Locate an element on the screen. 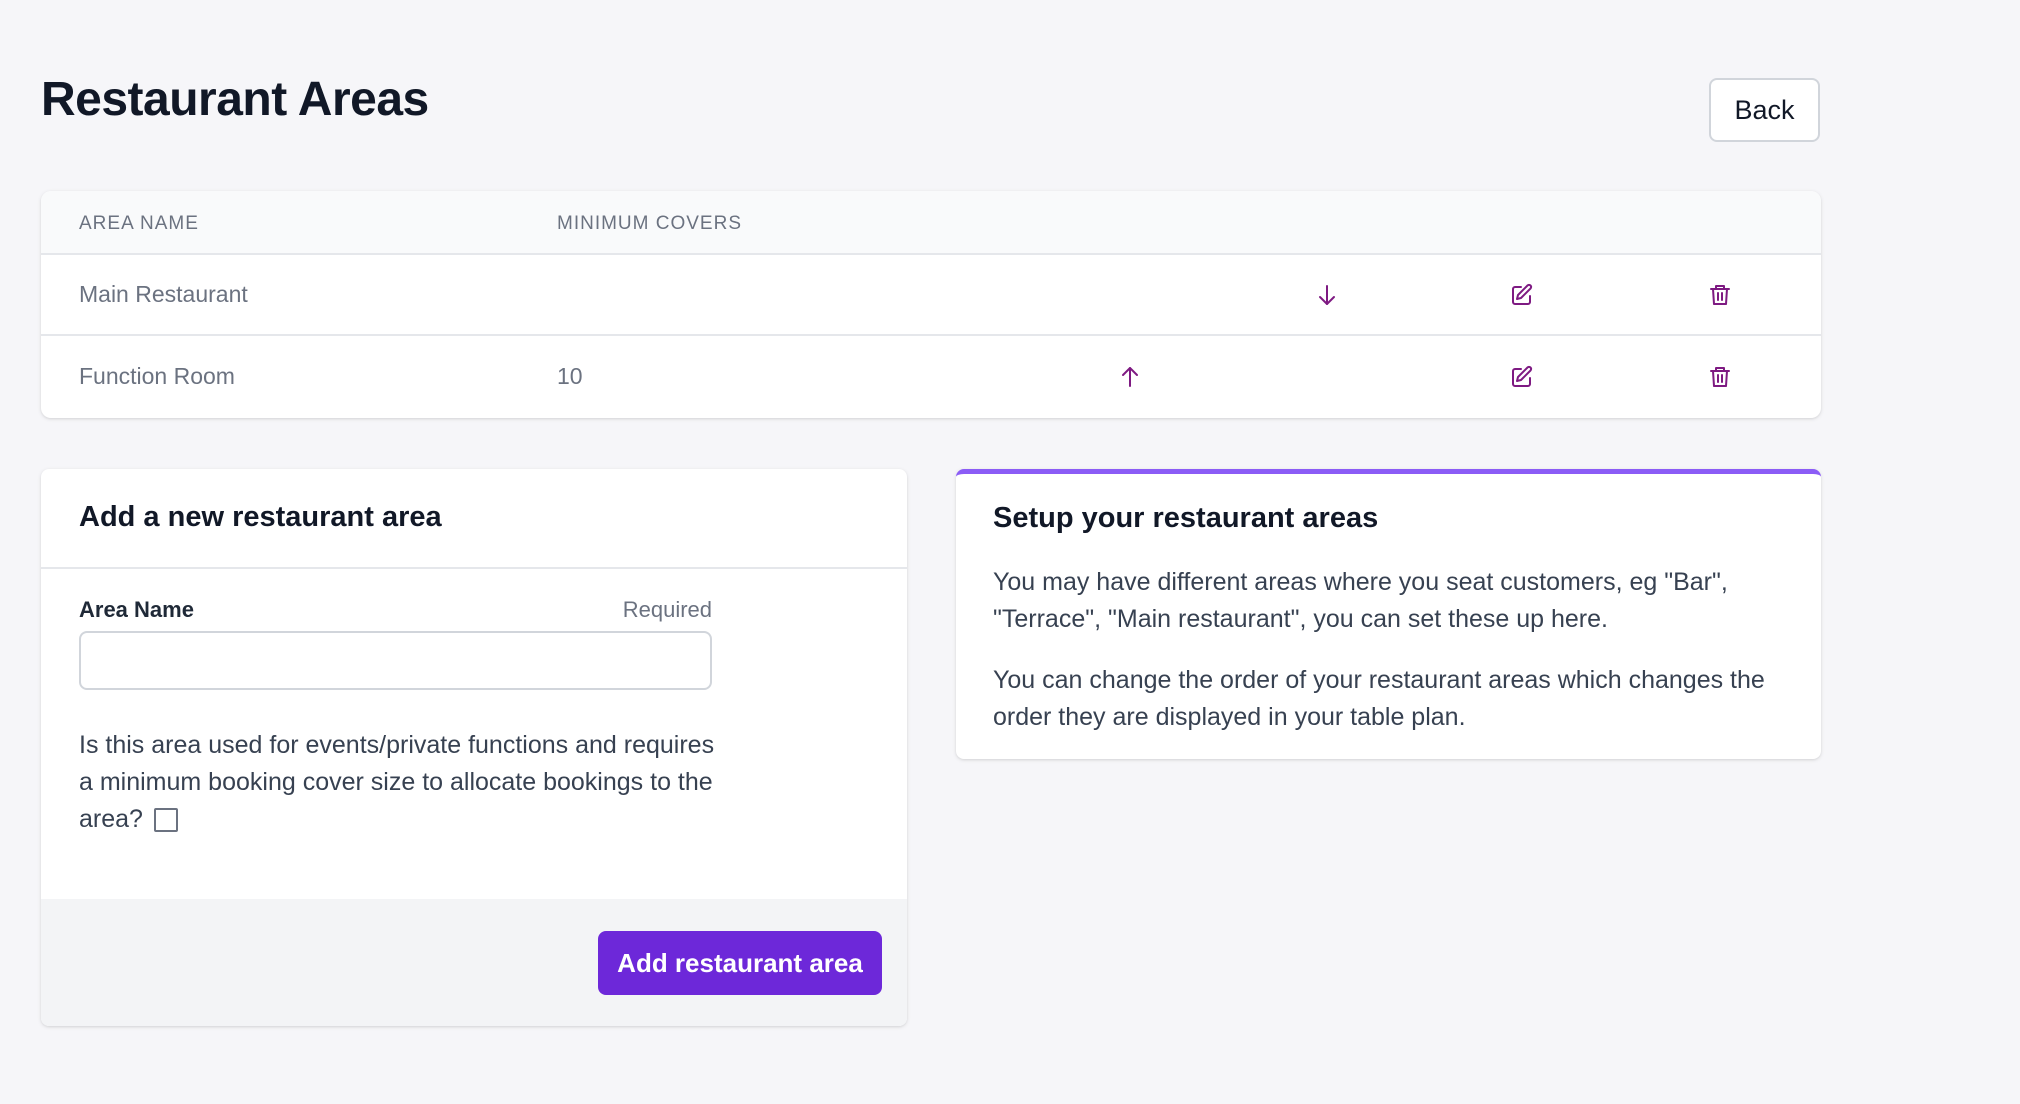 The height and width of the screenshot is (1104, 2020). column-header-area-name: AREA NAME is located at coordinates (139, 223).